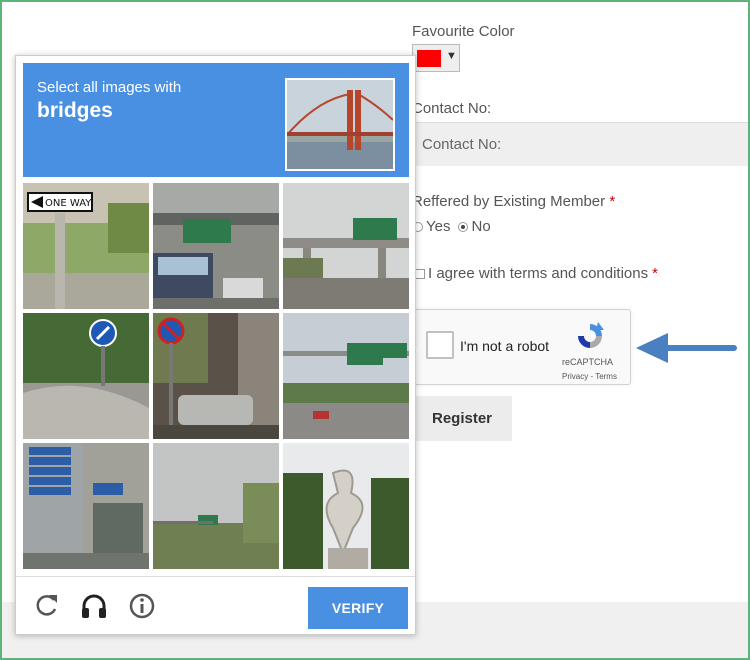 Image resolution: width=750 pixels, height=660 pixels. What do you see at coordinates (429, 58) in the screenshot?
I see `color-swatch` at bounding box center [429, 58].